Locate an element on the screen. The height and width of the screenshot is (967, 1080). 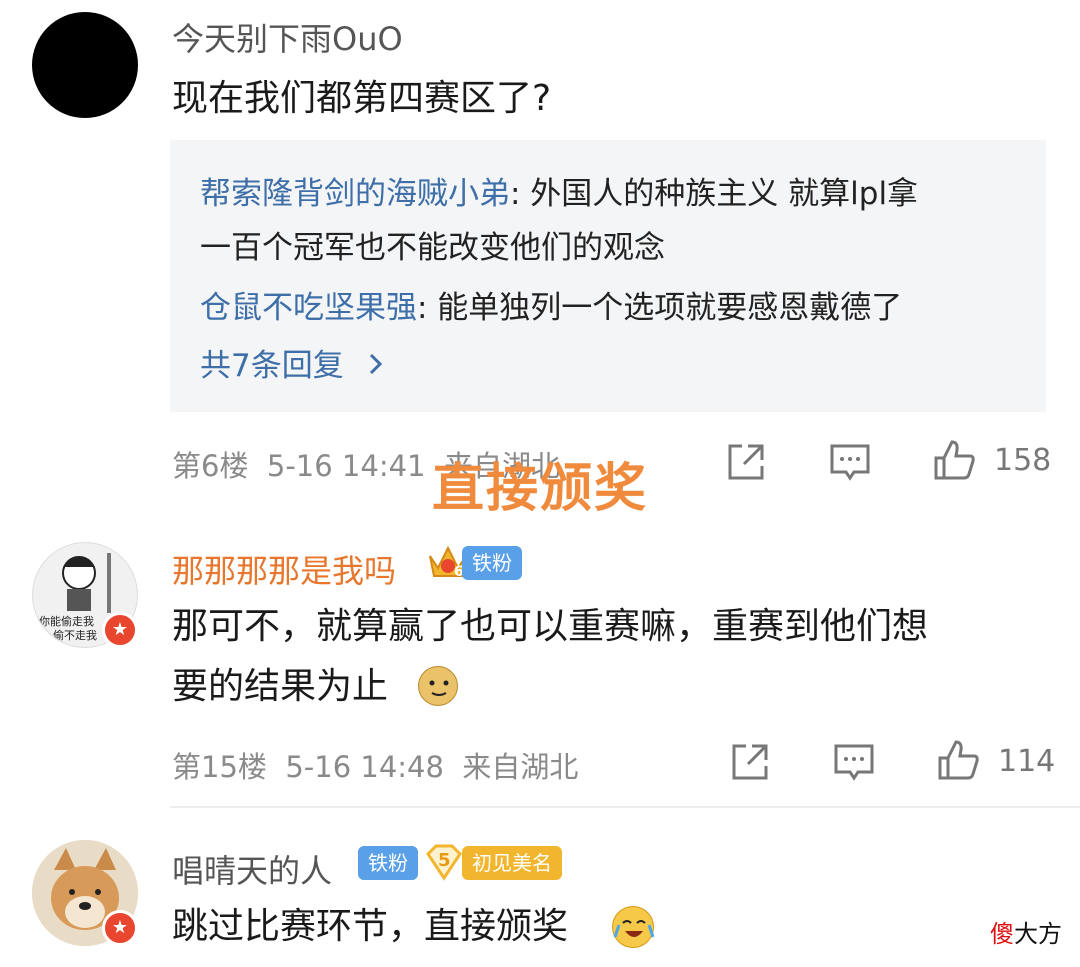
chevron-right-icon is located at coordinates (376, 366).